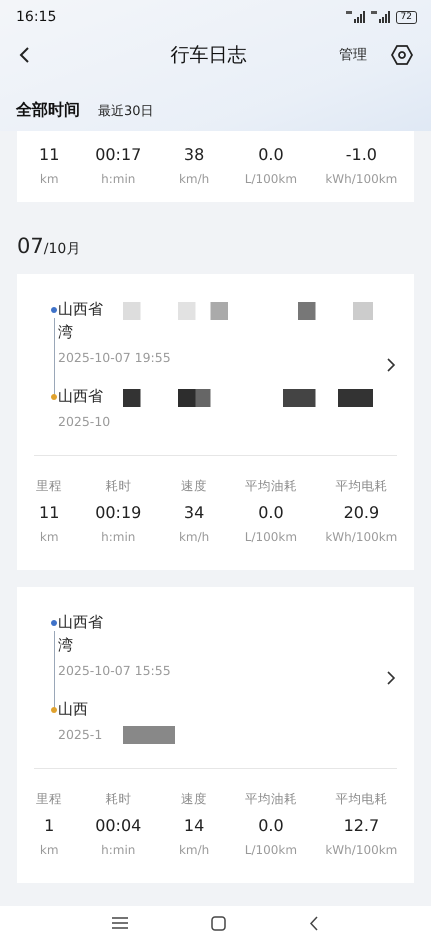  What do you see at coordinates (362, 825) in the screenshot?
I see `stat-value: 12.7` at bounding box center [362, 825].